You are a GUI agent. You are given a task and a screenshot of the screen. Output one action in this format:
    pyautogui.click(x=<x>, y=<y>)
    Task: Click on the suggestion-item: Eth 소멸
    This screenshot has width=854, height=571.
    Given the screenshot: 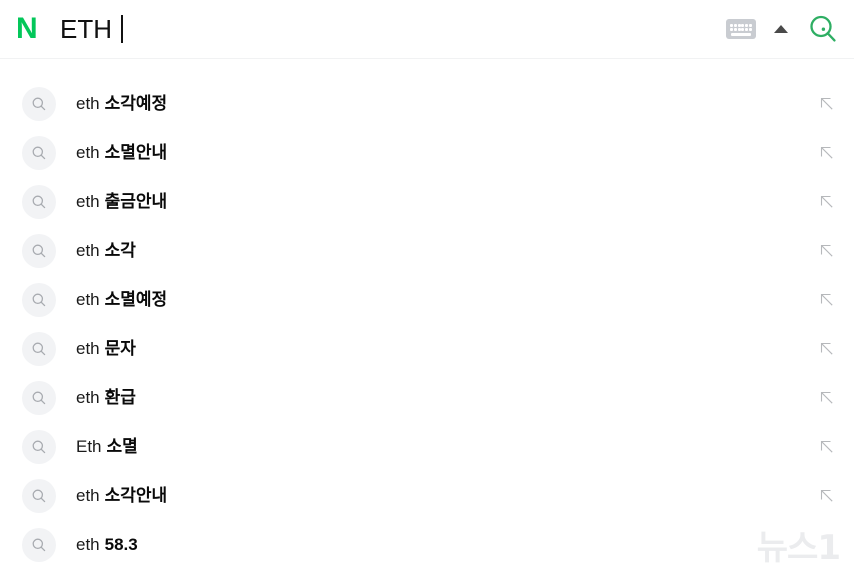 What is the action you would take?
    pyautogui.click(x=427, y=446)
    